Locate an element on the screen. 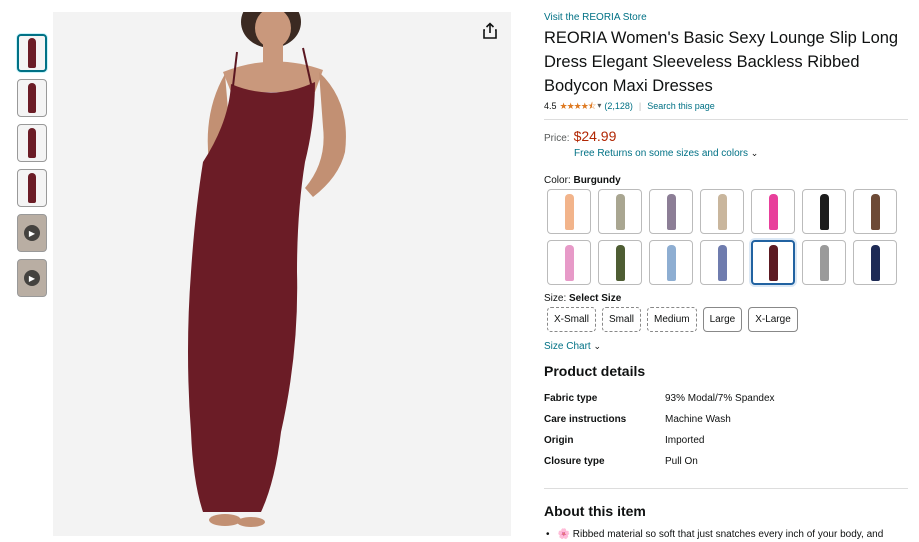  details-key: Origin is located at coordinates (559, 440).